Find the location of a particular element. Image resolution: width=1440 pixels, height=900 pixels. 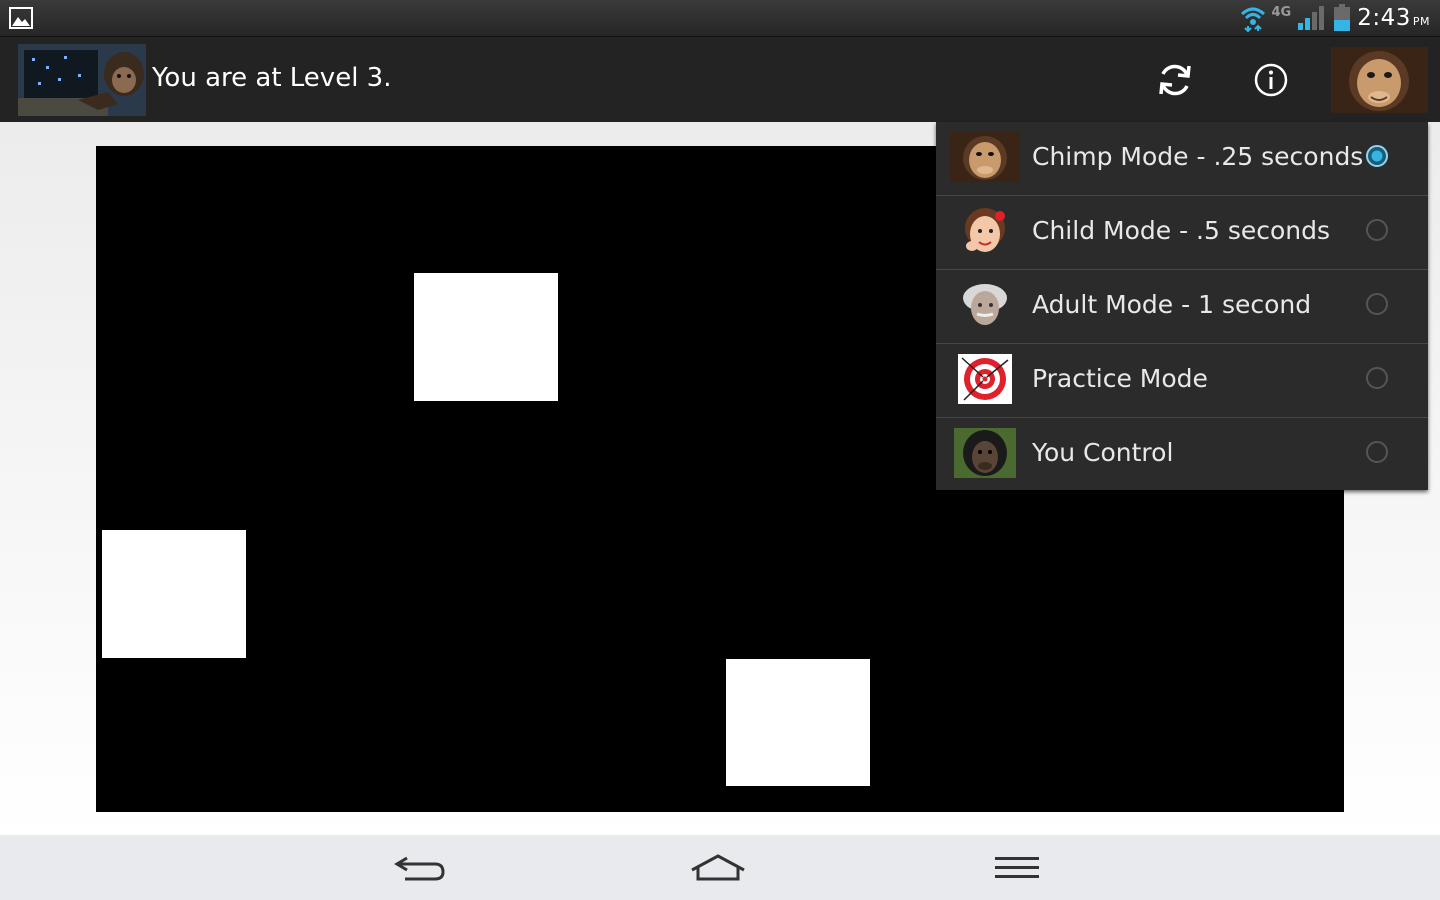

menu-item-practice-mode: Practice Mode is located at coordinates (1182, 381).